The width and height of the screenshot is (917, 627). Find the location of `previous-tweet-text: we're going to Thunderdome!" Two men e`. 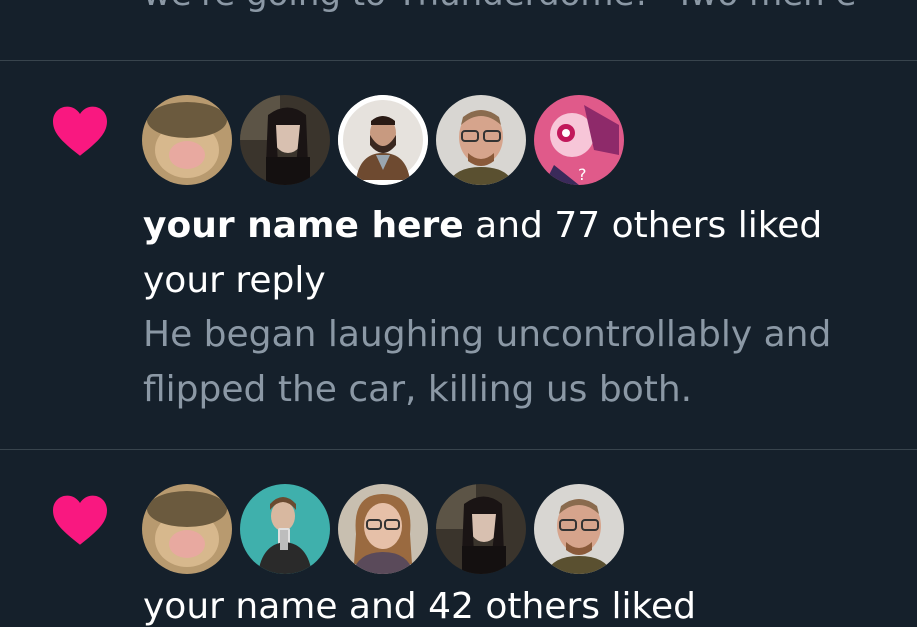

previous-tweet-text: we're going to Thunderdome!" Two men e is located at coordinates (530, 7).